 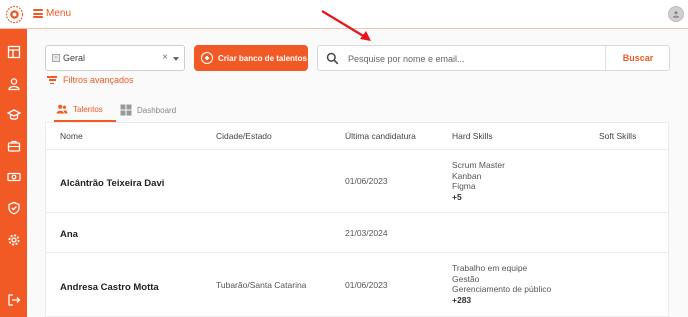 I want to click on table-row: Ana 21/03/2024, so click(x=357, y=233).